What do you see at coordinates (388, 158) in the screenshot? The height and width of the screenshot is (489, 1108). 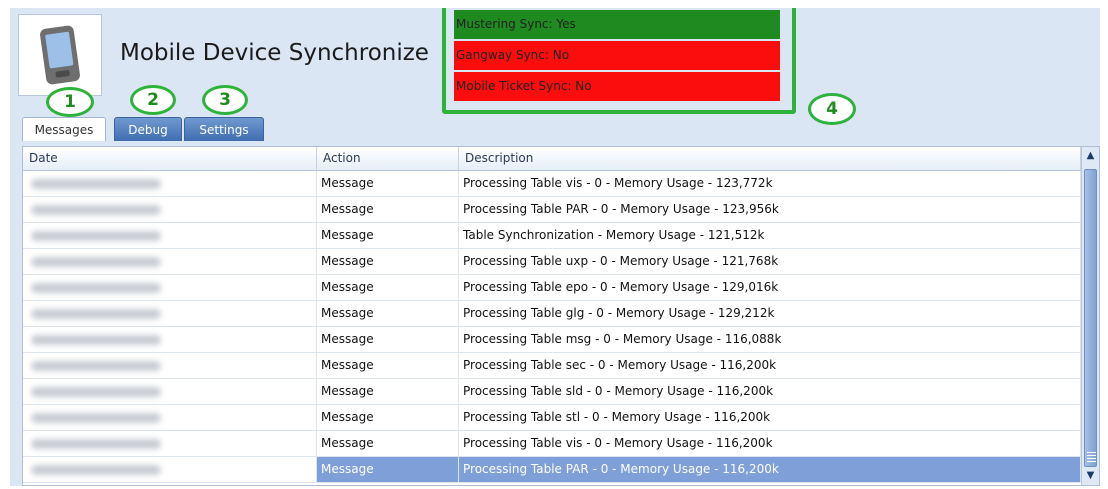 I see `column-header-action: Action` at bounding box center [388, 158].